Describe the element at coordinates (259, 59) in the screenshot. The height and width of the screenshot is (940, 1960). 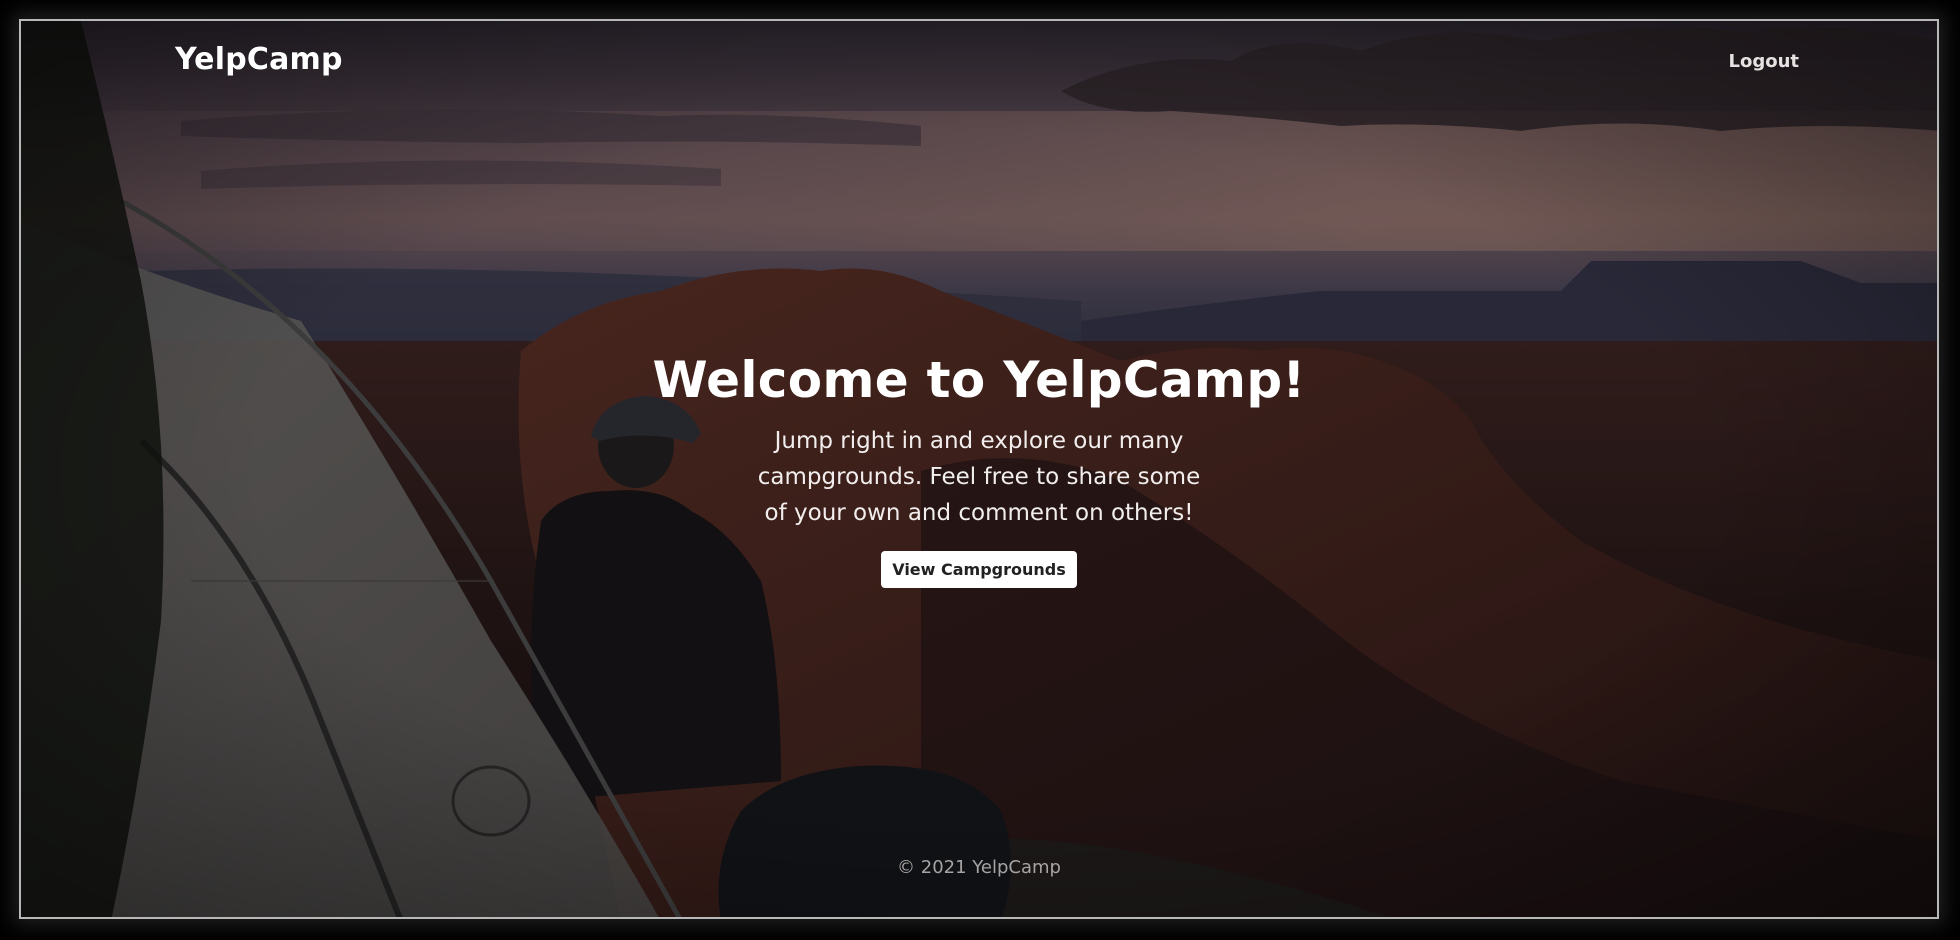
I see `brand-logo: YelpCamp` at that location.